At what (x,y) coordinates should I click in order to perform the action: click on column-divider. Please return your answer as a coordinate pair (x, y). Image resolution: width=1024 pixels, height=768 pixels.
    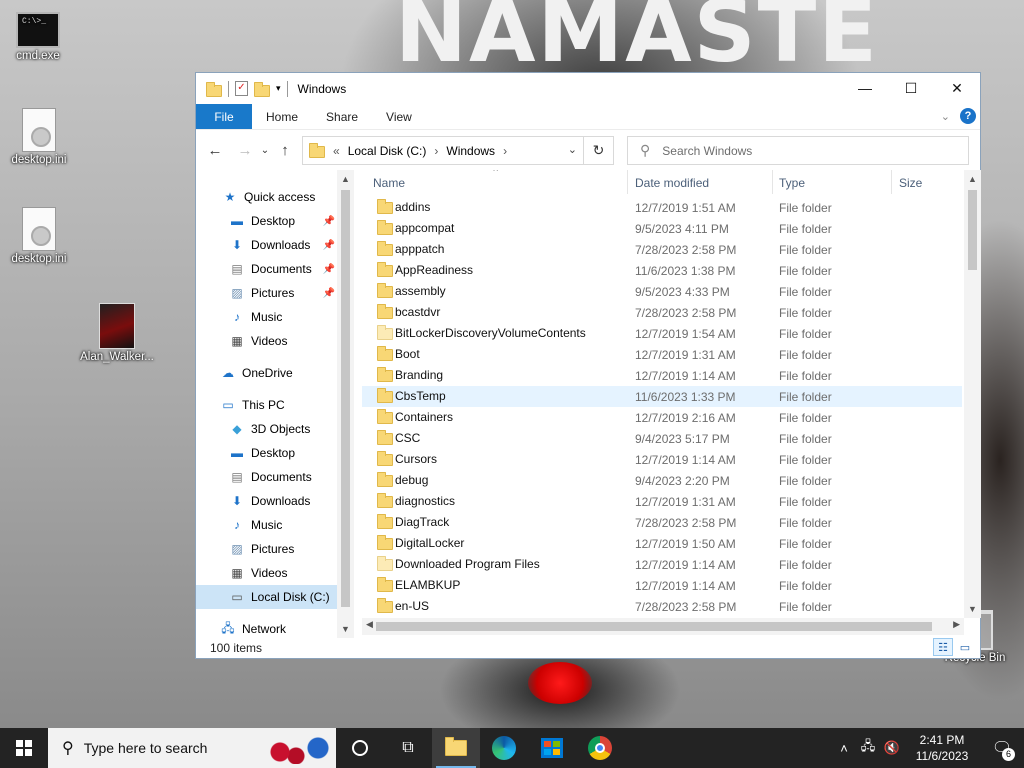
    Looking at the image, I should click on (772, 182).